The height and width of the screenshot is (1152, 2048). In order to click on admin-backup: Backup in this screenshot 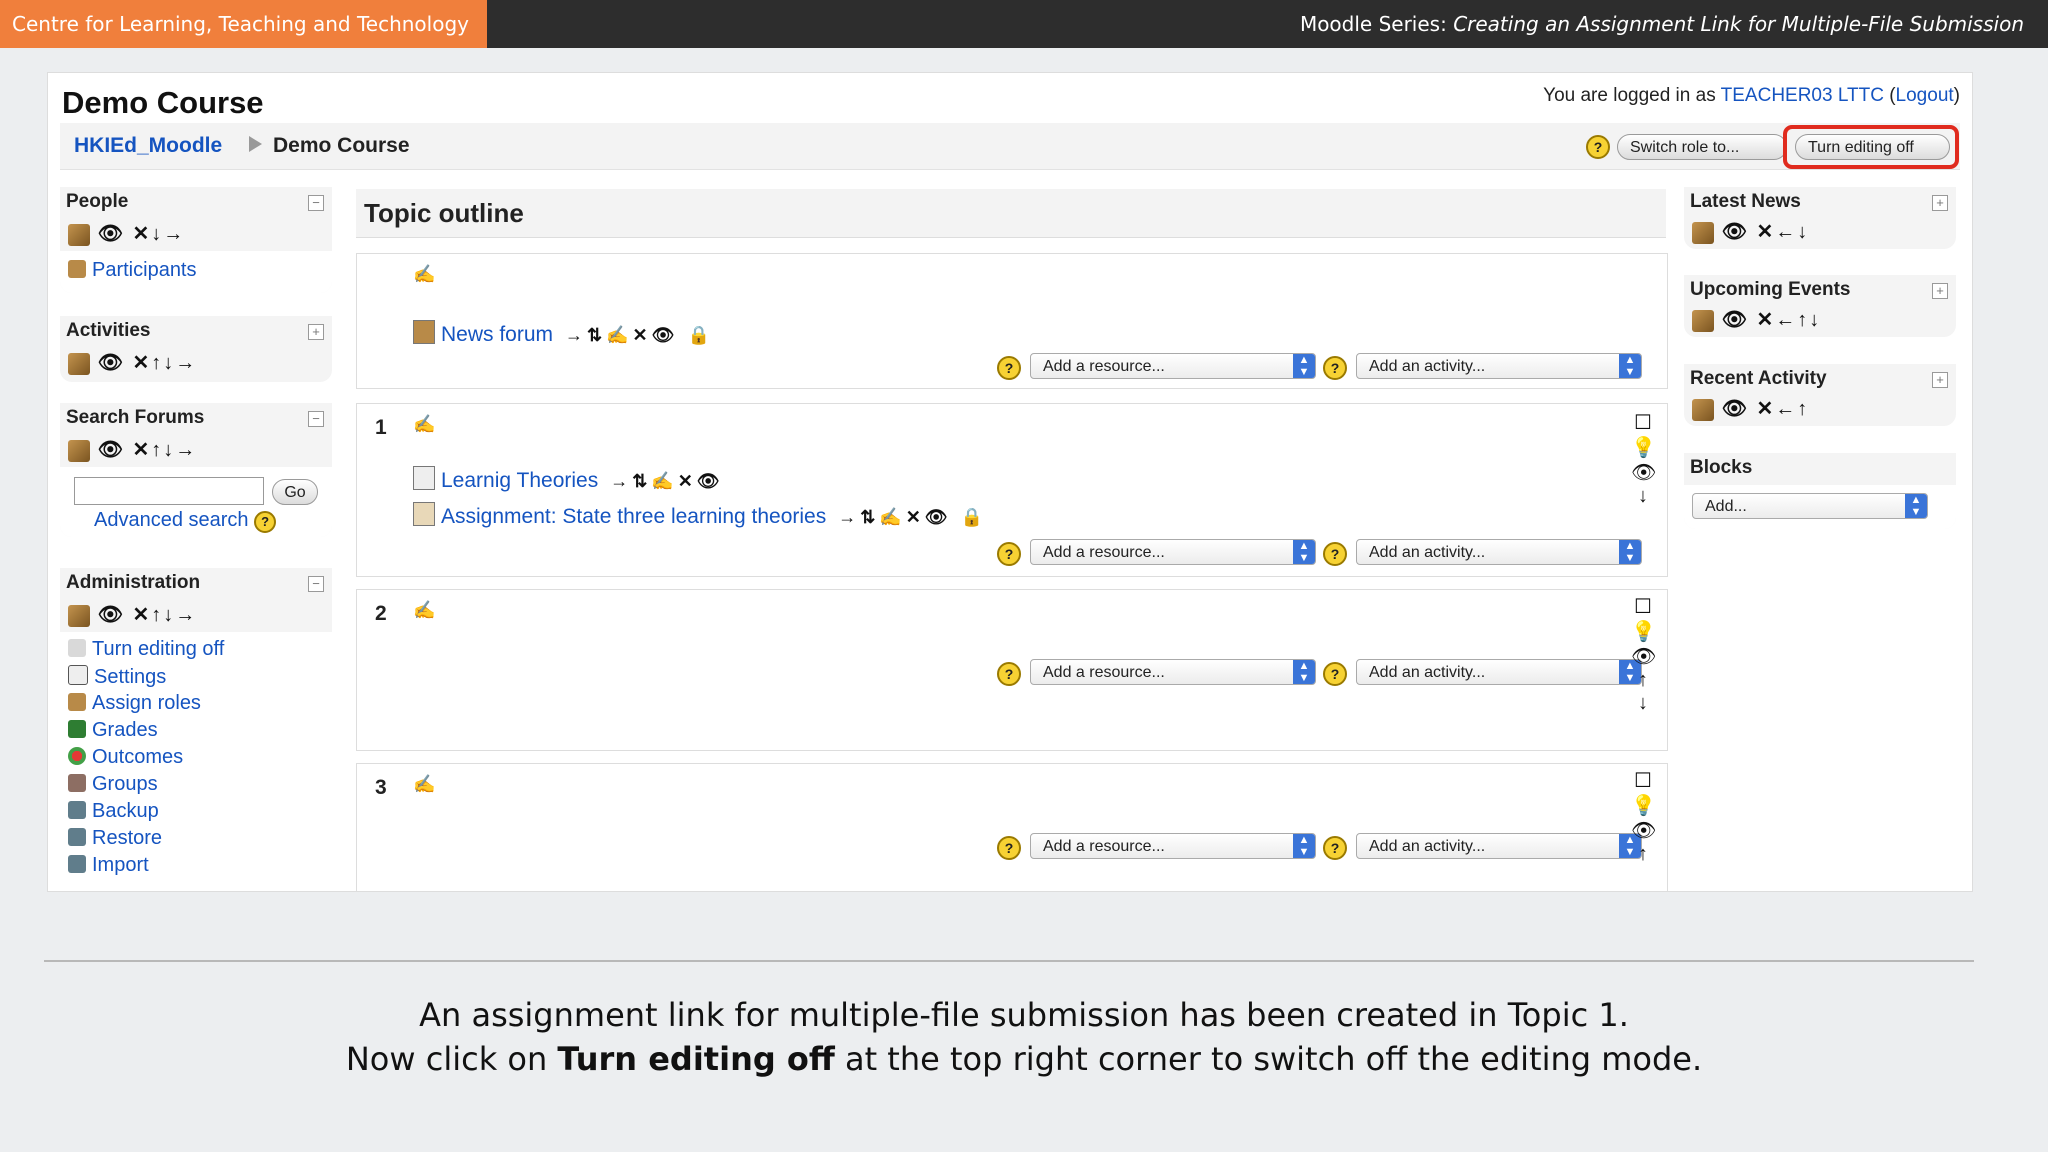, I will do `click(113, 811)`.